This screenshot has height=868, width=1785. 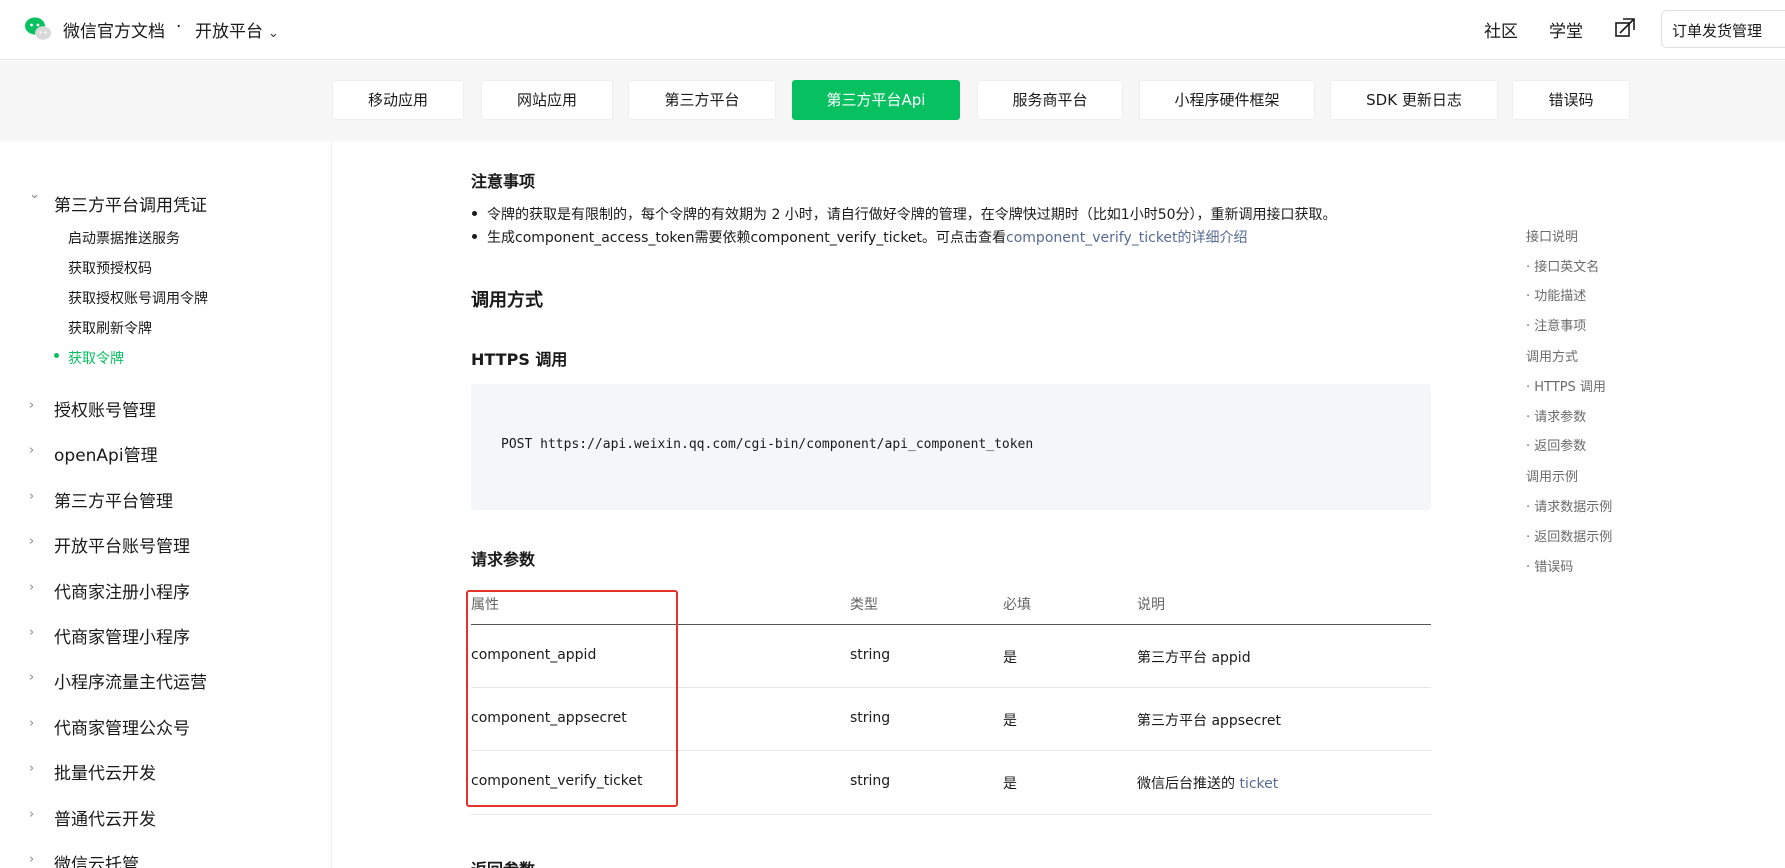 What do you see at coordinates (105, 411) in the screenshot?
I see `sidebar-group-label: 授权账号管理` at bounding box center [105, 411].